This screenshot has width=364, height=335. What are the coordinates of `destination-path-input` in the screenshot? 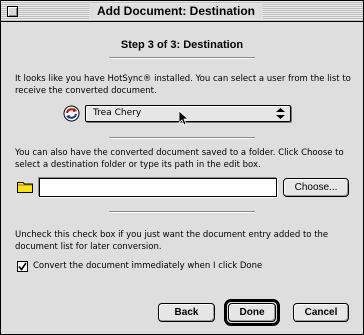 It's located at (158, 187).